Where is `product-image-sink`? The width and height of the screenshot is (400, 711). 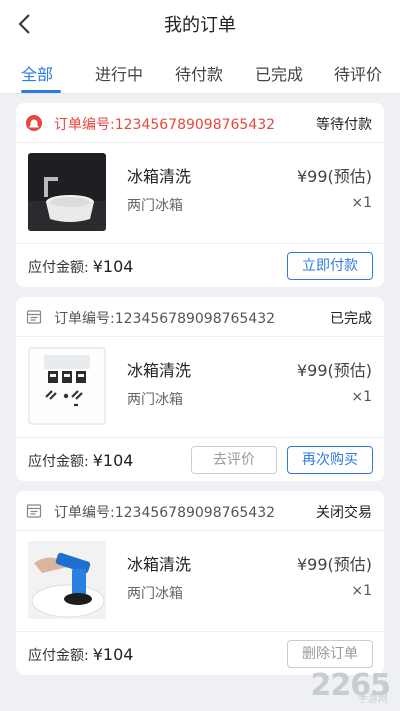
product-image-sink is located at coordinates (67, 192).